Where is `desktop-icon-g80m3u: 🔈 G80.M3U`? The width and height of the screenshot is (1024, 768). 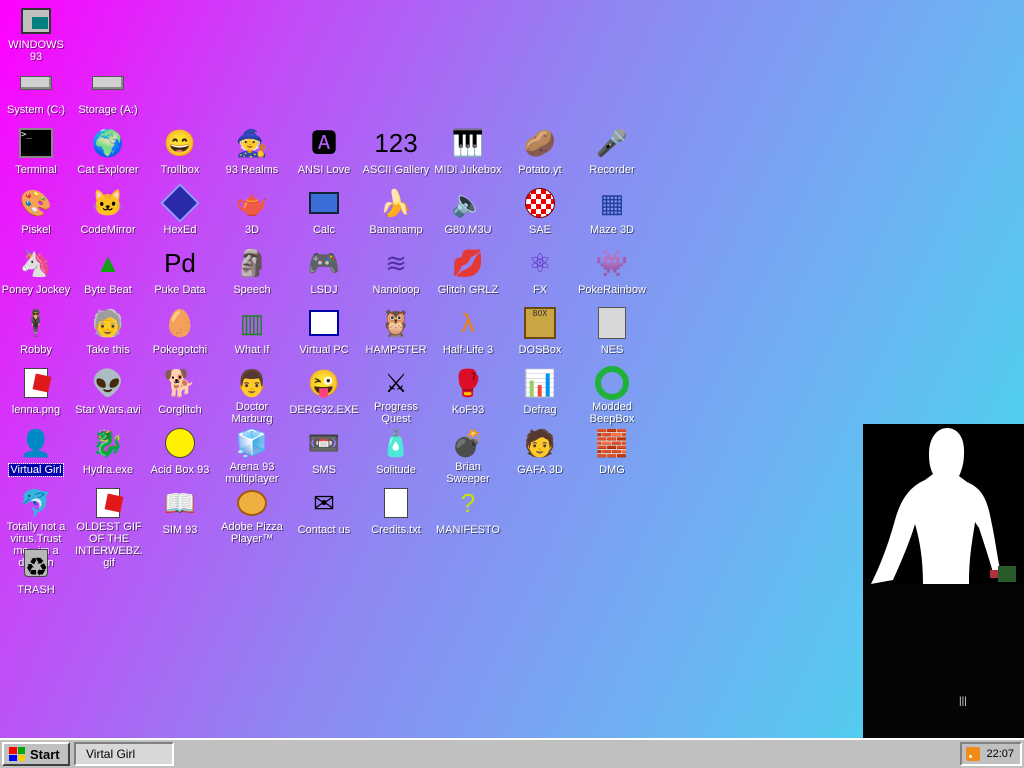 desktop-icon-g80m3u: 🔈 G80.M3U is located at coordinates (468, 216).